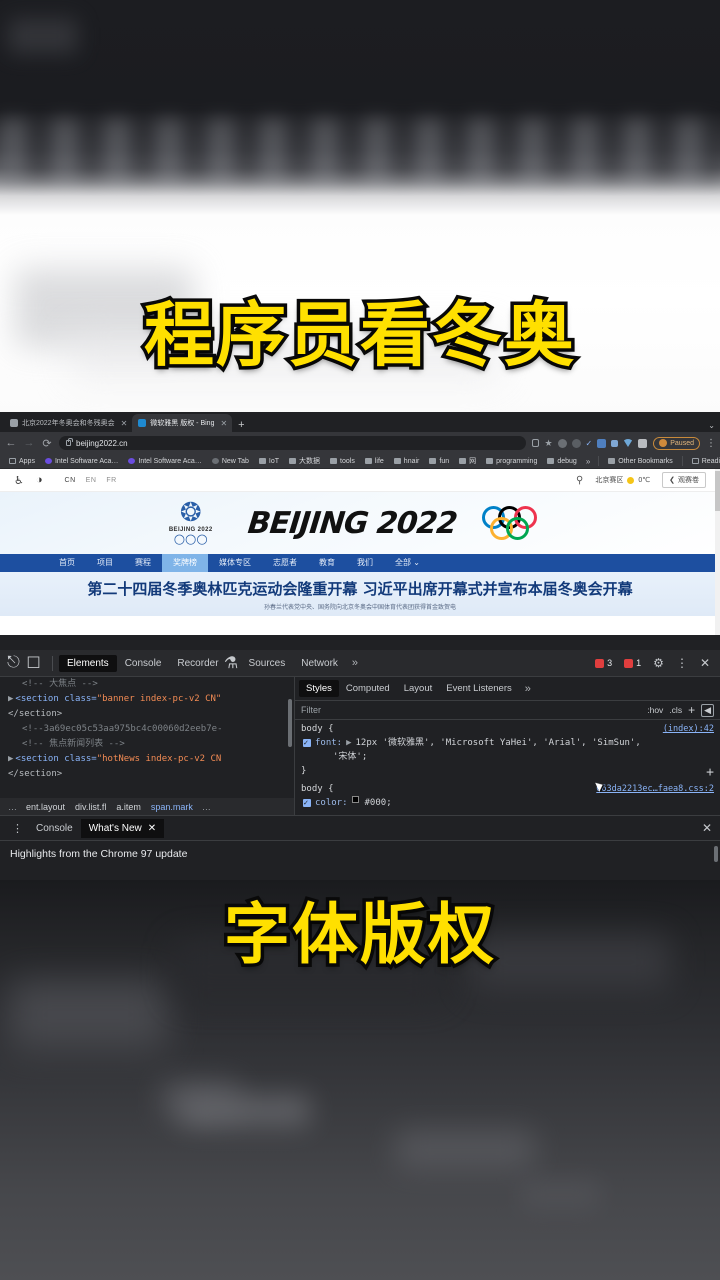 Image resolution: width=720 pixels, height=1280 pixels. What do you see at coordinates (90, 807) in the screenshot?
I see `breadcrumb-item-list: div.list.fl` at bounding box center [90, 807].